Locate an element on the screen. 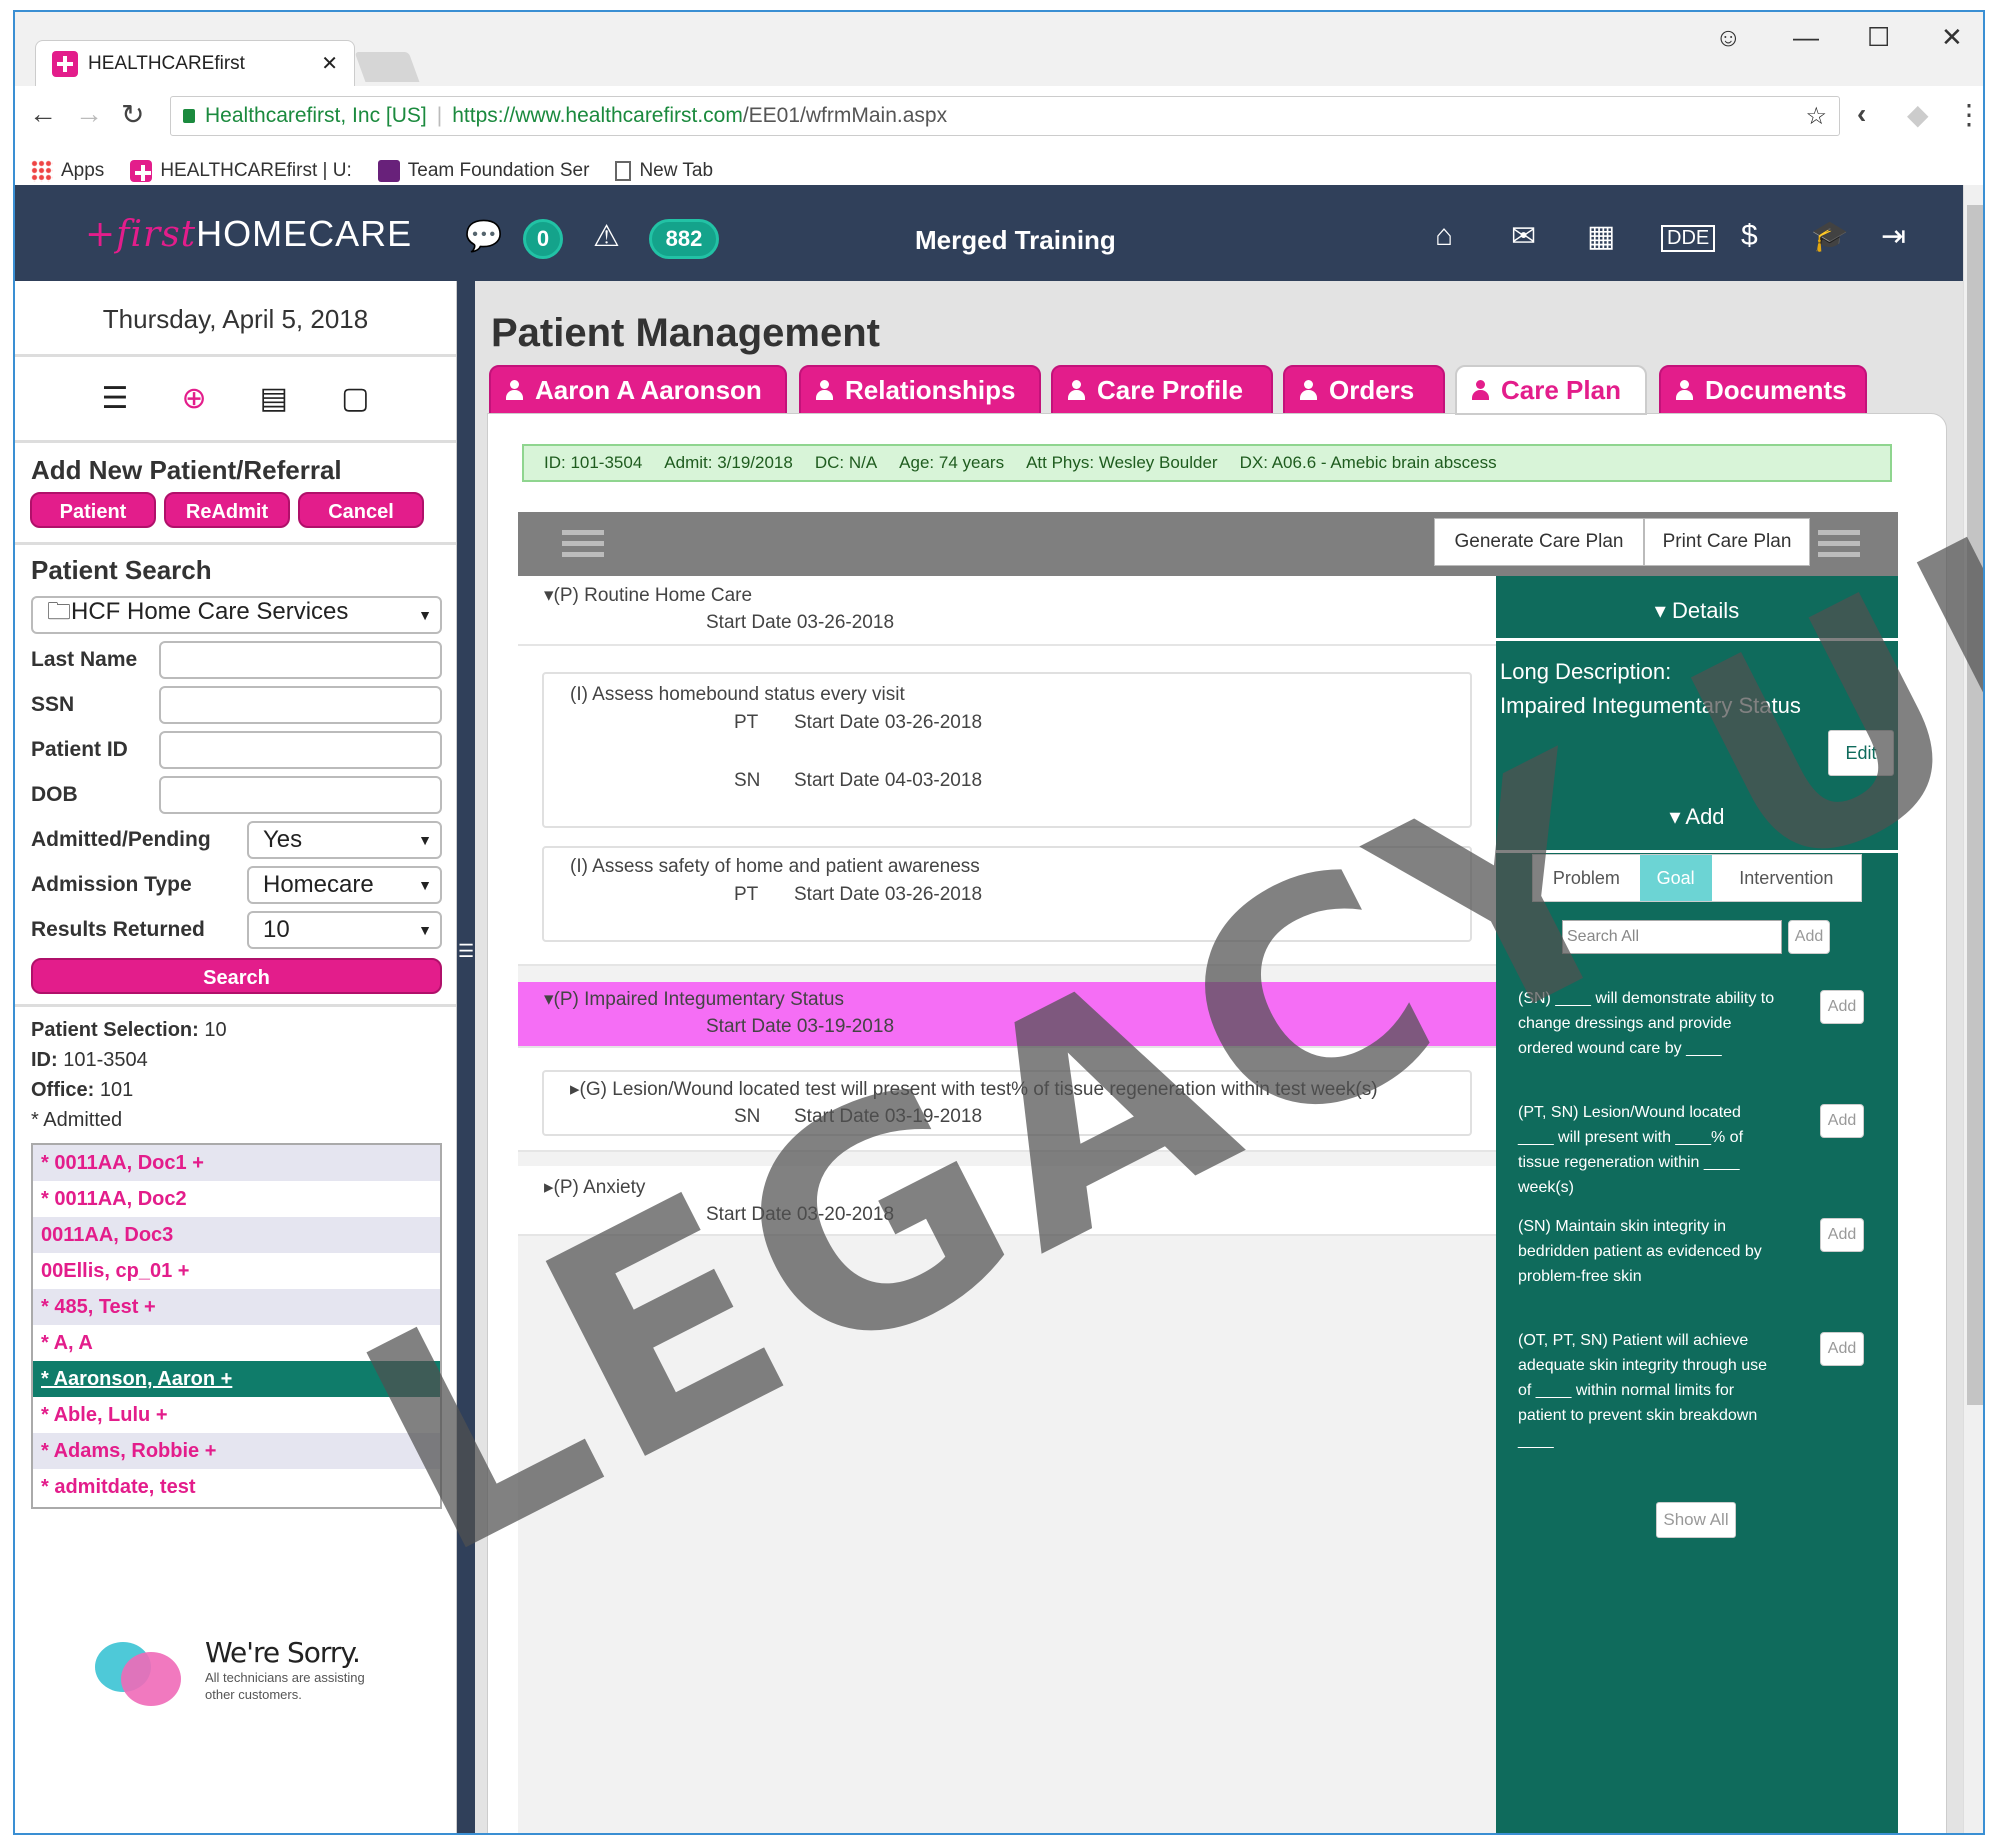 The height and width of the screenshot is (1842, 1997). reload-icon: ↻ is located at coordinates (132, 114).